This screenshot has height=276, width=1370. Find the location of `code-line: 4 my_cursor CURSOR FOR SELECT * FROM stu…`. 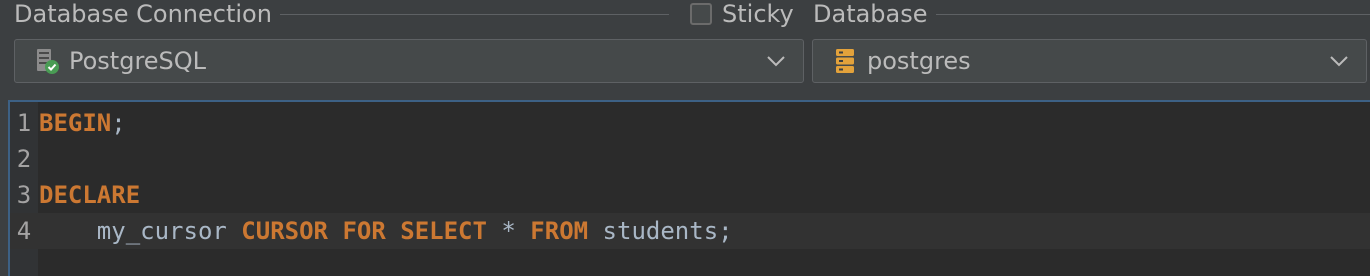

code-line: 4 my_cursor CURSOR FOR SELECT * FROM stu… is located at coordinates (690, 231).